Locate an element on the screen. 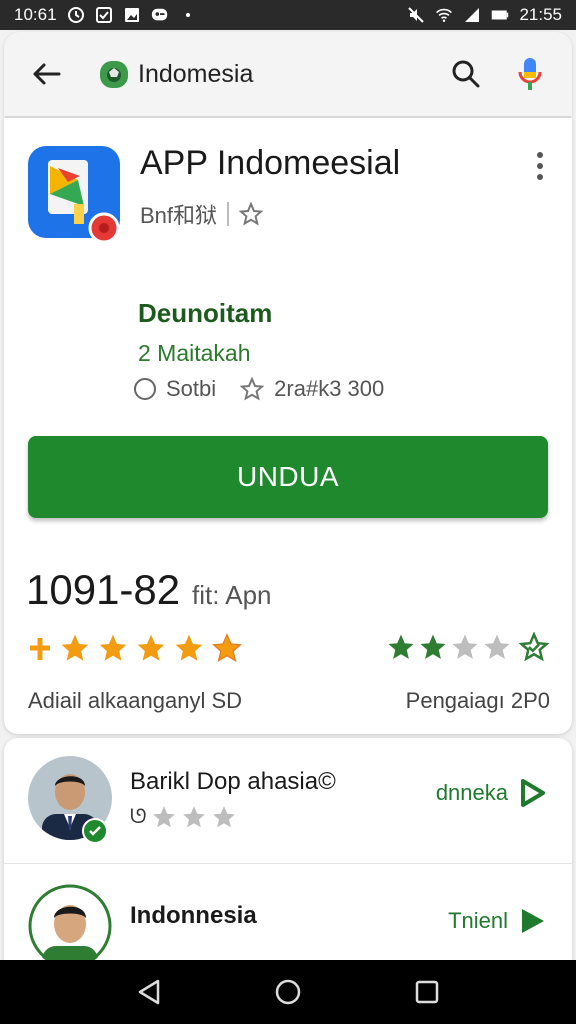  navigation-bar is located at coordinates (288, 992).